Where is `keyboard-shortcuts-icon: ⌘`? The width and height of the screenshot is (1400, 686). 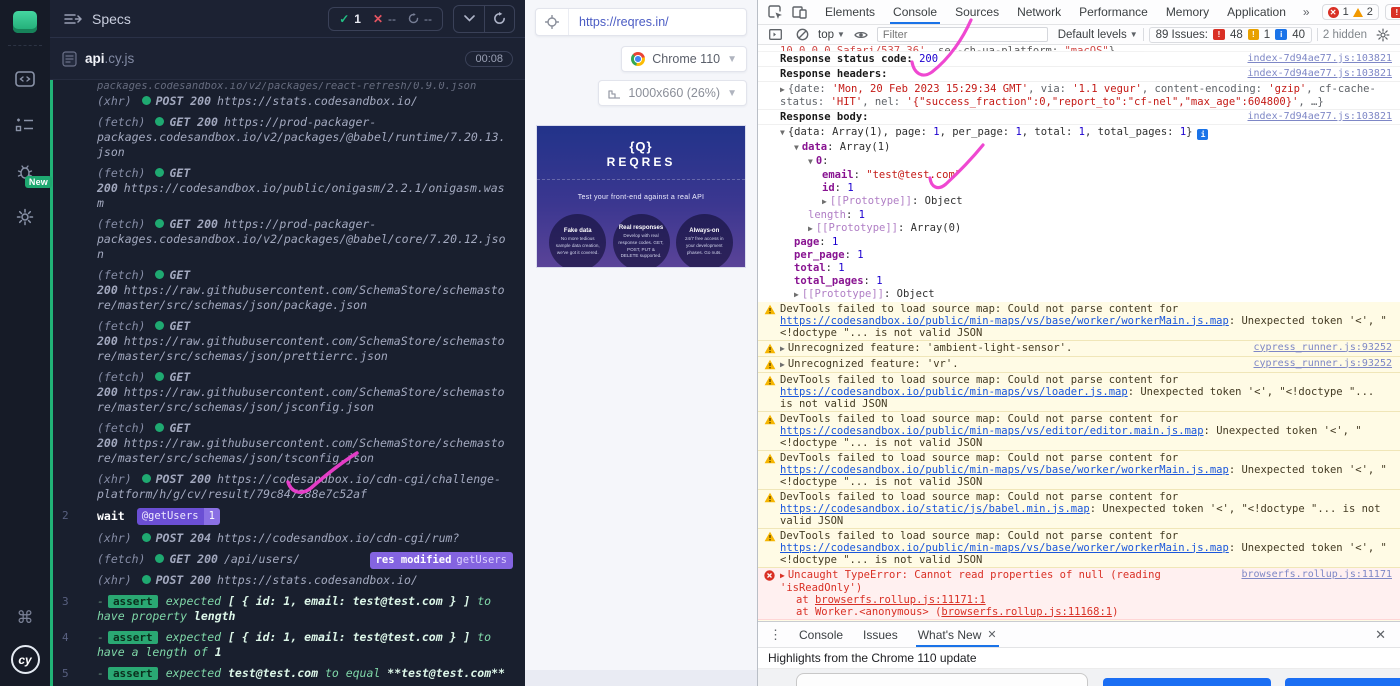
keyboard-shortcuts-icon: ⌘ is located at coordinates (25, 618).